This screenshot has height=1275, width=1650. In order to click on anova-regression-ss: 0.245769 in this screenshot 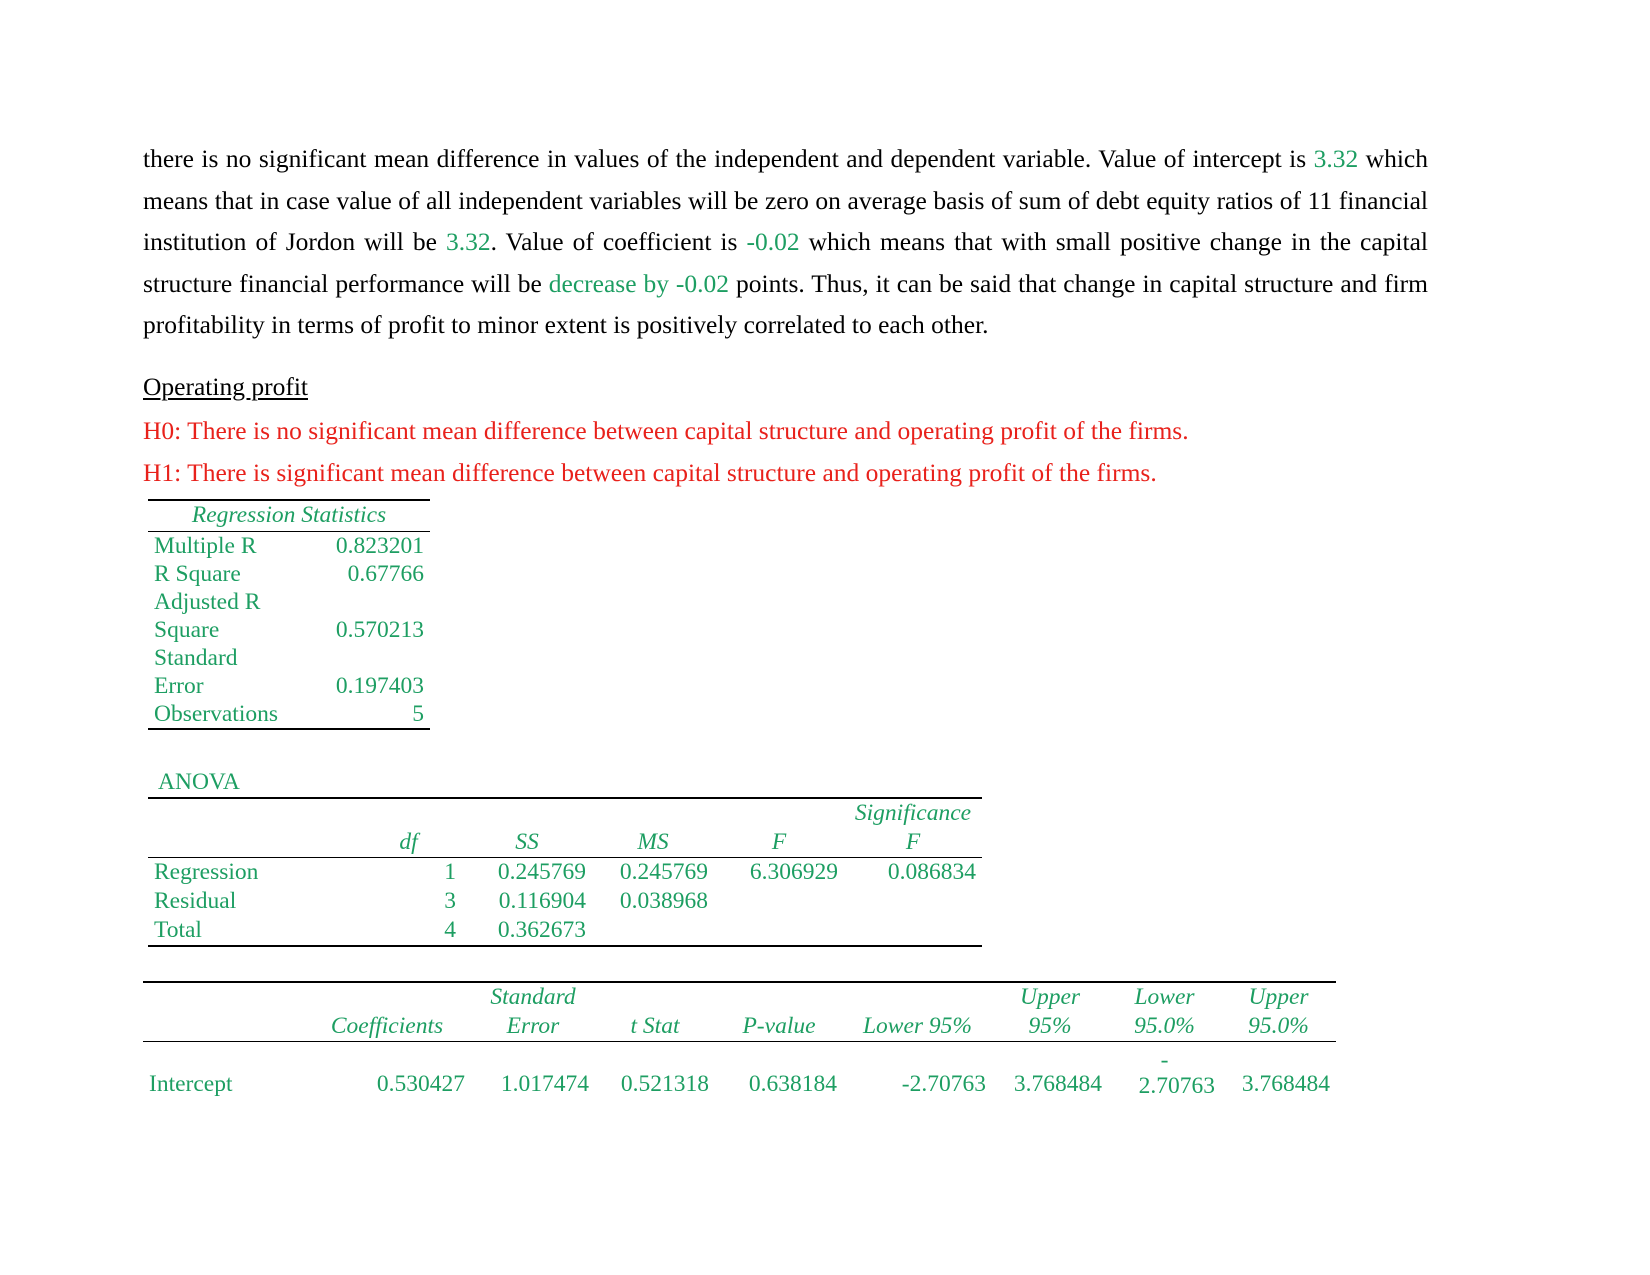, I will do `click(541, 872)`.